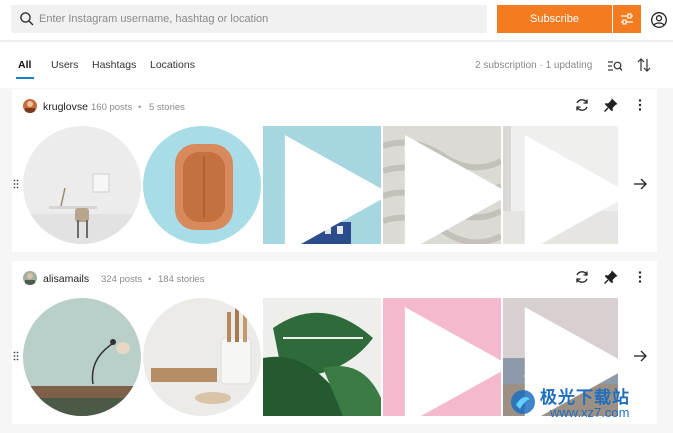 This screenshot has height=433, width=673. I want to click on watermark: 极光下载站 www.xz7.com, so click(588, 405).